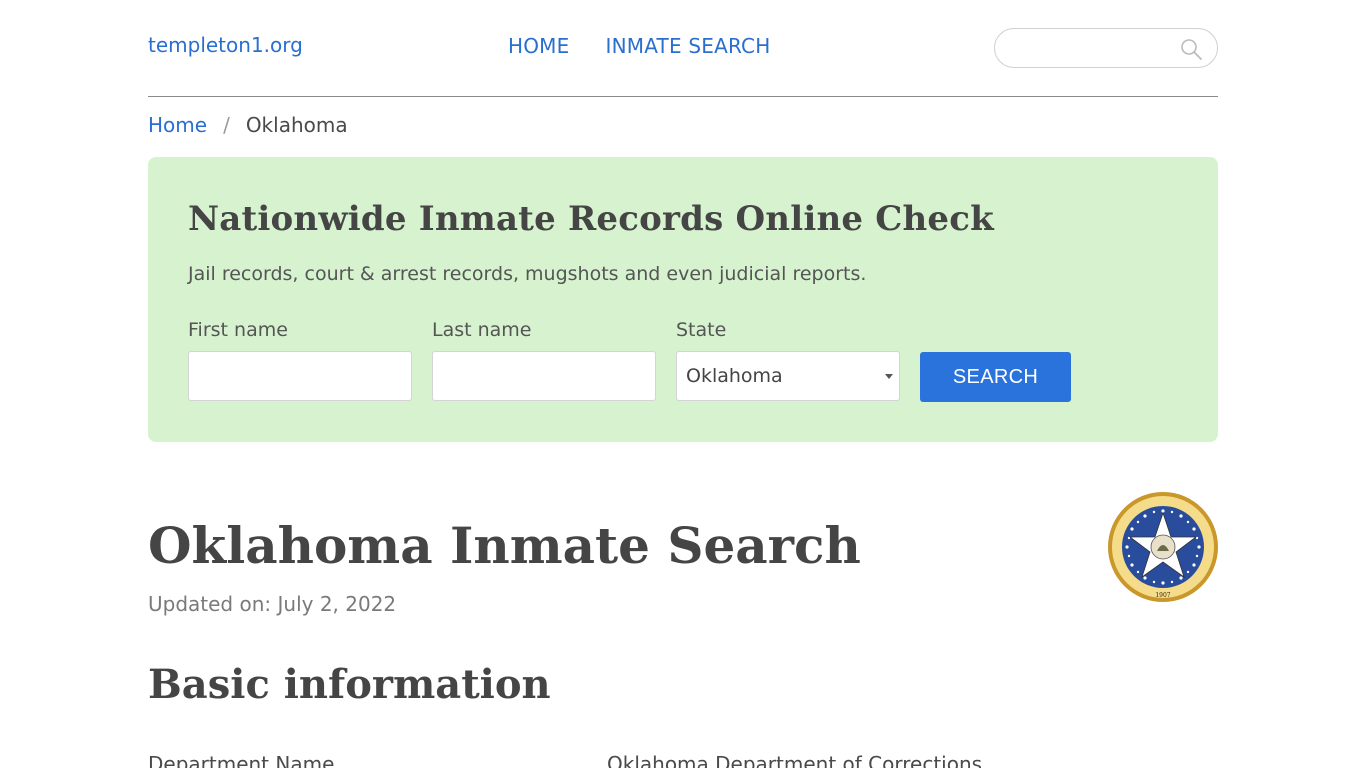 The width and height of the screenshot is (1366, 768). I want to click on nav-home: HOME, so click(538, 46).